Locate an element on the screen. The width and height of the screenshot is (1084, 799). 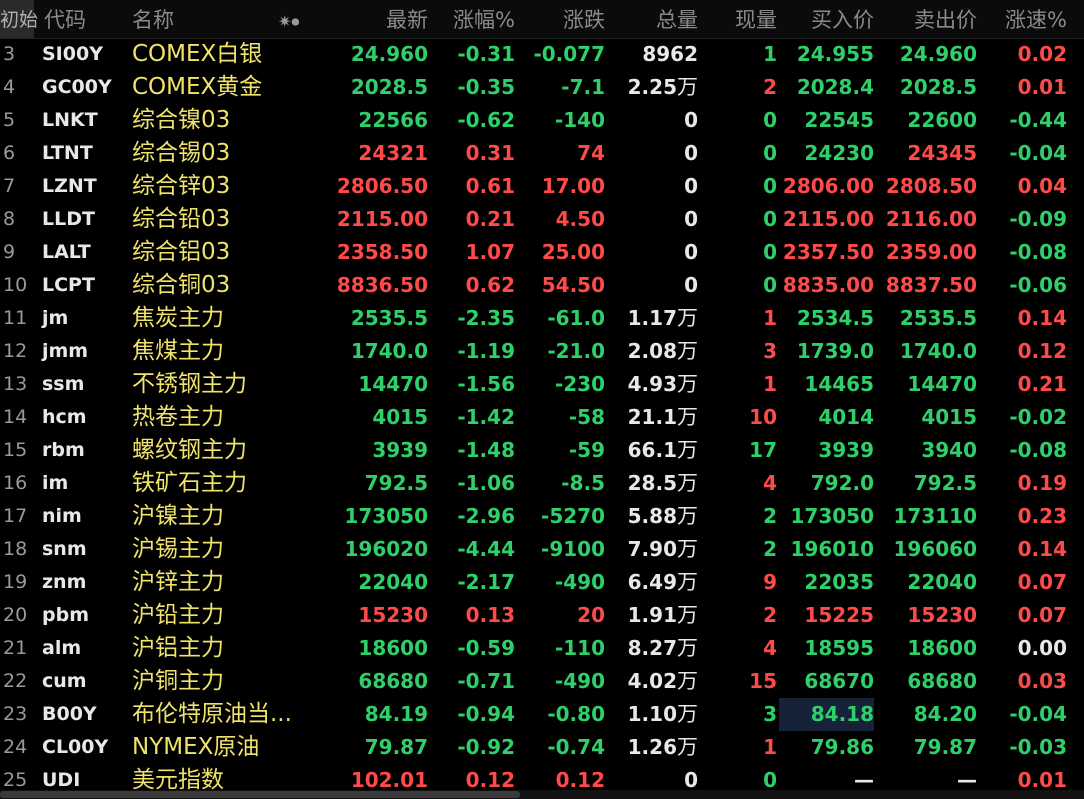
symbol-name: COMEX黄金 is located at coordinates (197, 87).